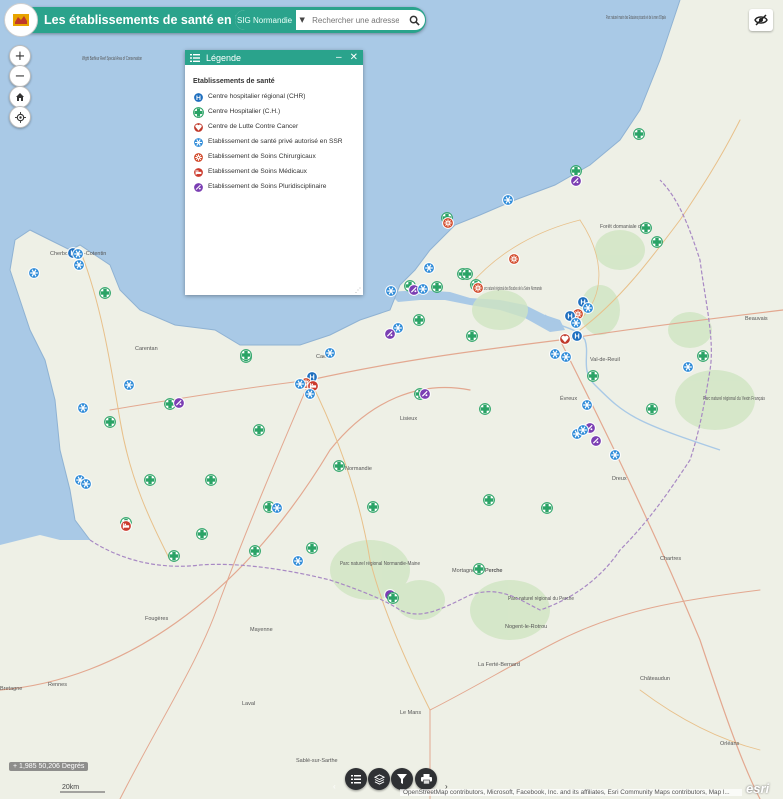 The width and height of the screenshot is (783, 799). I want to click on plus-icon: +, so click(20, 56).